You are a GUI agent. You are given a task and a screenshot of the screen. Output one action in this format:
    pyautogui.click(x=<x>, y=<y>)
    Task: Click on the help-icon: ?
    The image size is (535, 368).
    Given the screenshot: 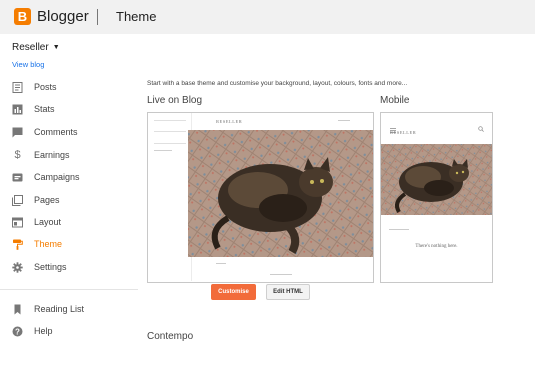 What is the action you would take?
    pyautogui.click(x=17, y=331)
    